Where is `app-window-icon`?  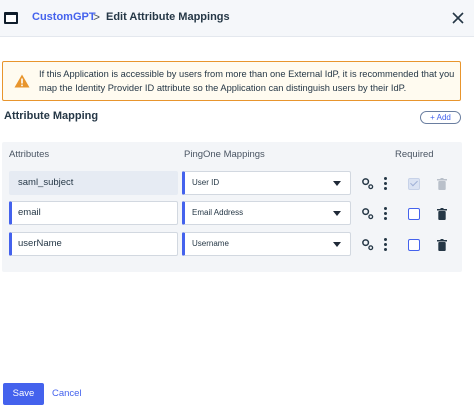
app-window-icon is located at coordinates (11, 18).